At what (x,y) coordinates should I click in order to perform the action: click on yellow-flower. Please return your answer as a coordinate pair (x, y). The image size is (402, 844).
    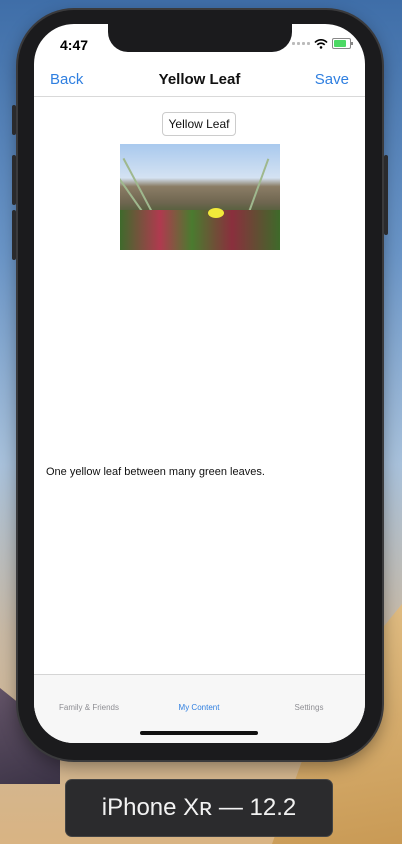
    Looking at the image, I should click on (216, 213).